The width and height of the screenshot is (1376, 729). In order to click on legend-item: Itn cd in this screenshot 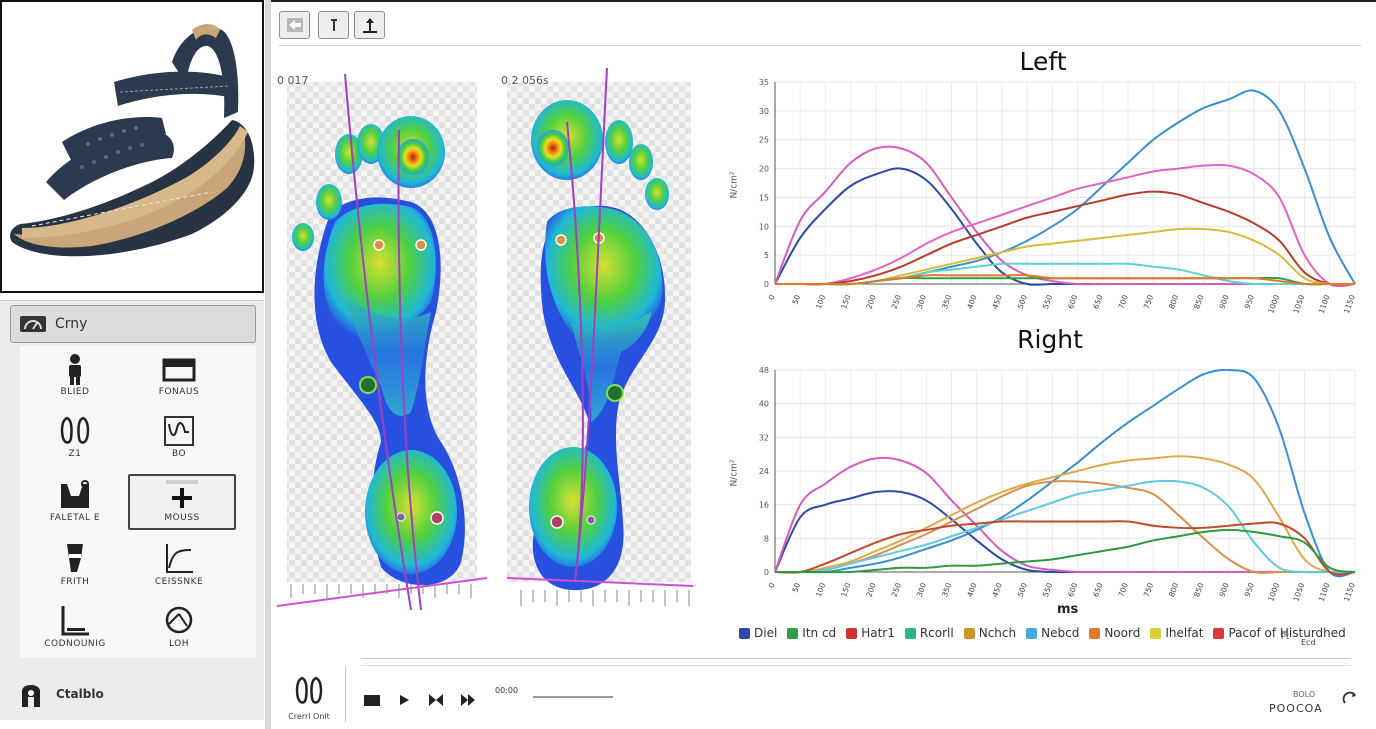, I will do `click(811, 633)`.